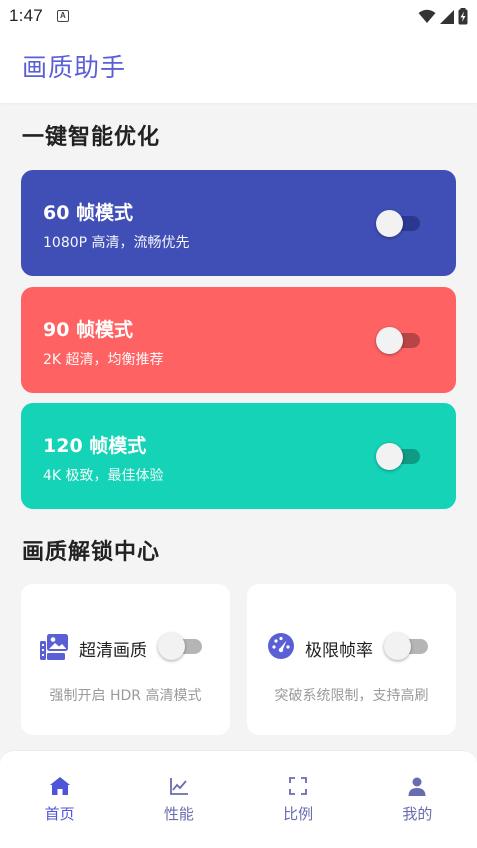 The height and width of the screenshot is (848, 477). What do you see at coordinates (178, 814) in the screenshot?
I see `nav-label: 性能` at bounding box center [178, 814].